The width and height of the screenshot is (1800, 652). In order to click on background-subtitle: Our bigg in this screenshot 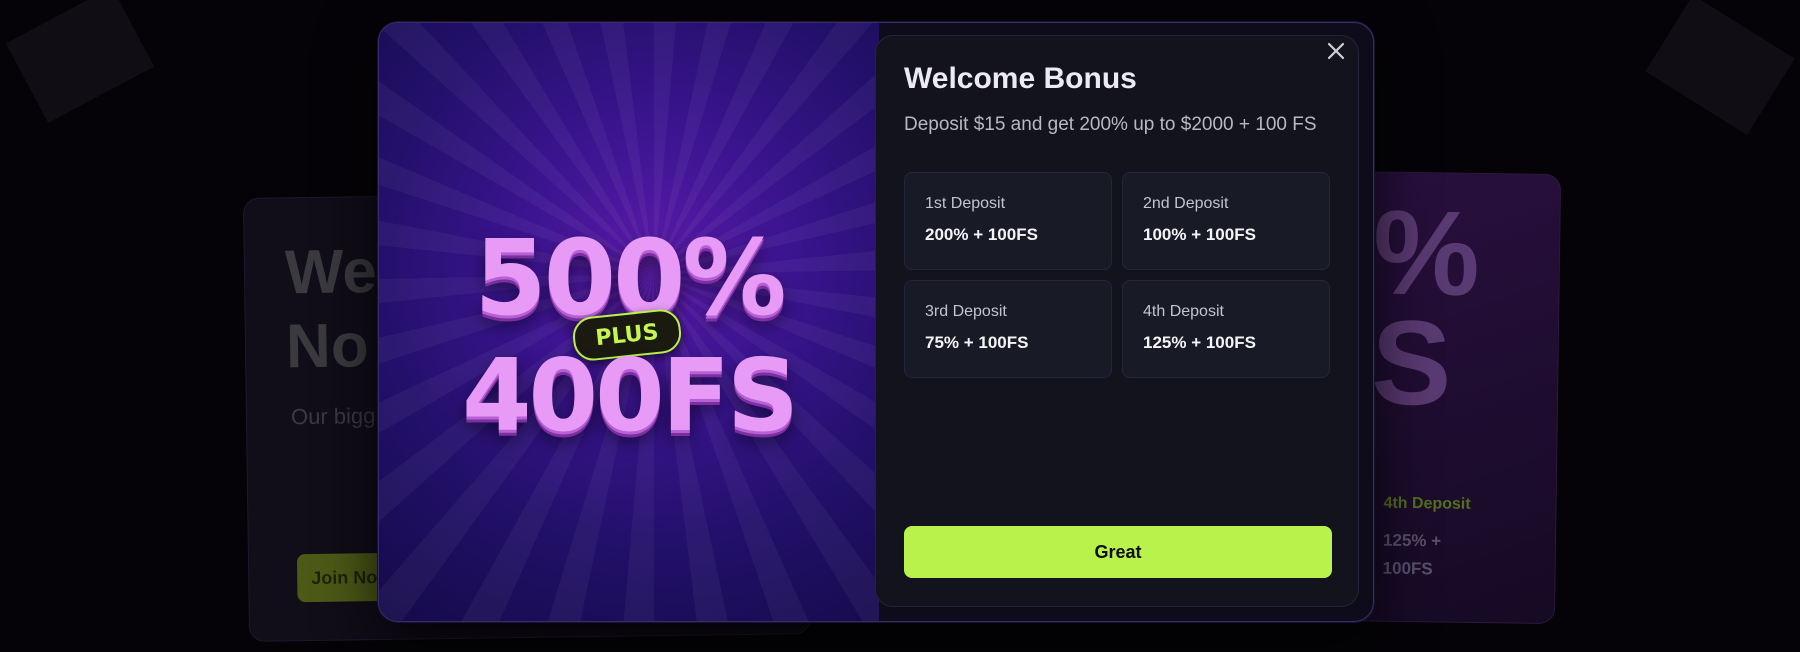, I will do `click(333, 416)`.